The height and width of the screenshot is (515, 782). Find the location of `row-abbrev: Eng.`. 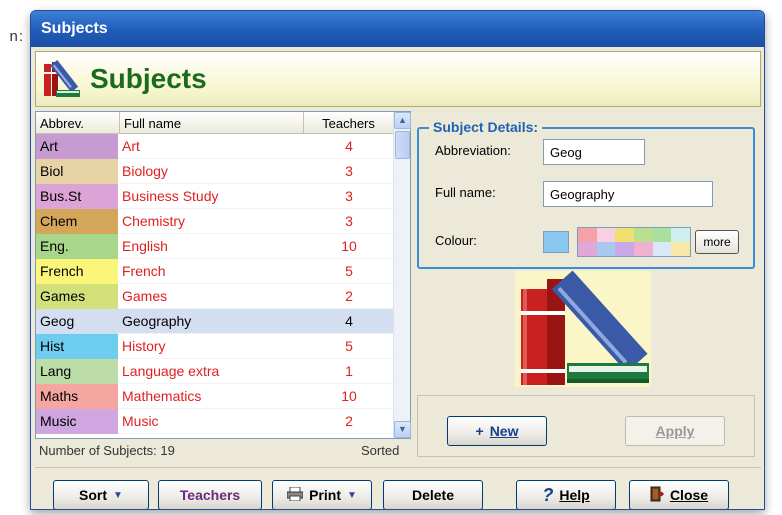

row-abbrev: Eng. is located at coordinates (77, 246).